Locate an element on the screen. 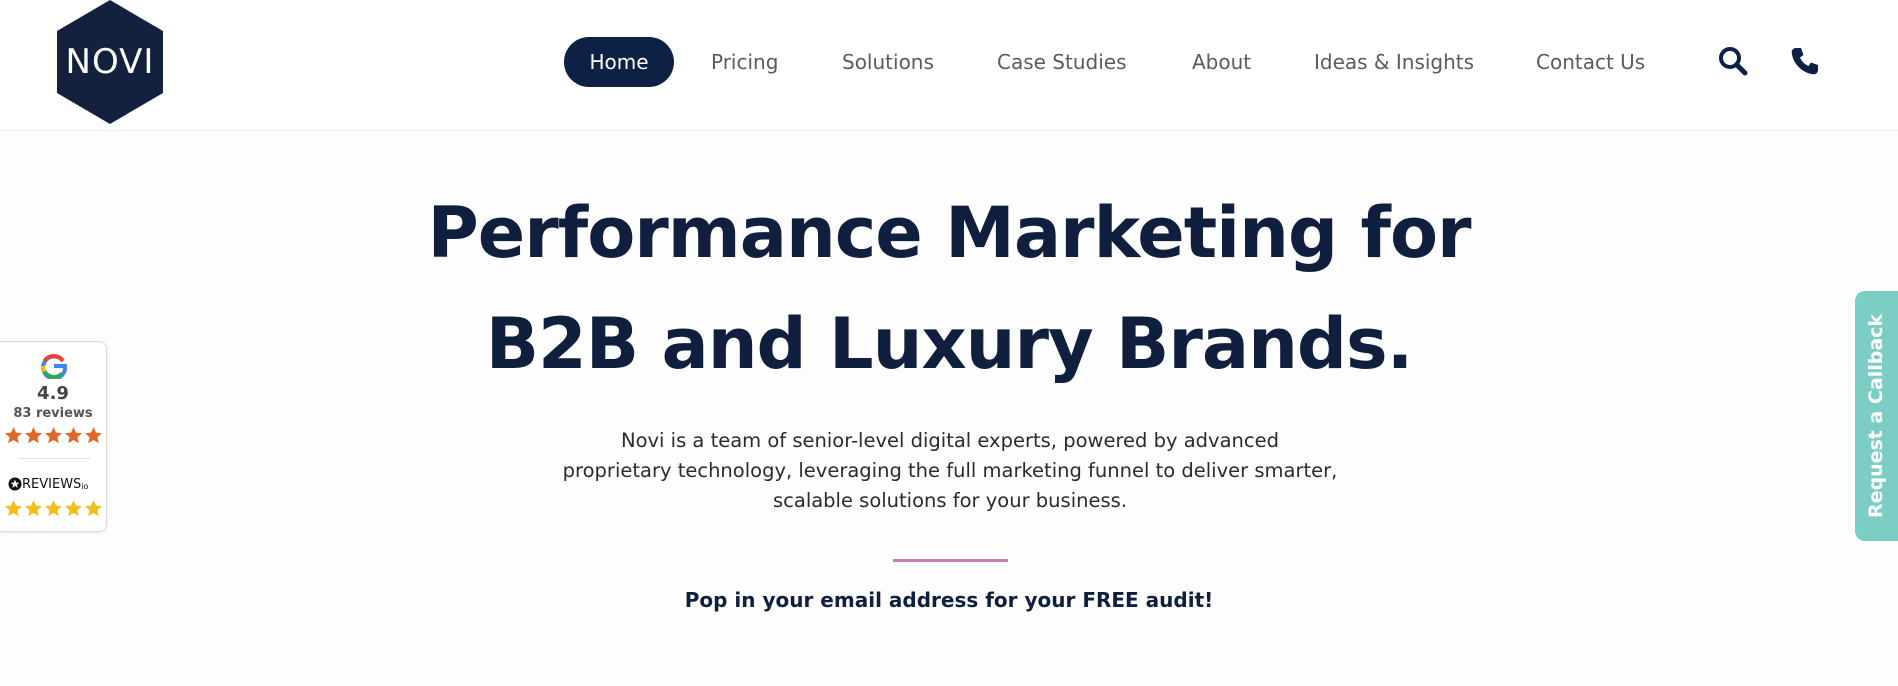 This screenshot has width=1898, height=686. request-callback-label: Request a Callback is located at coordinates (1876, 416).